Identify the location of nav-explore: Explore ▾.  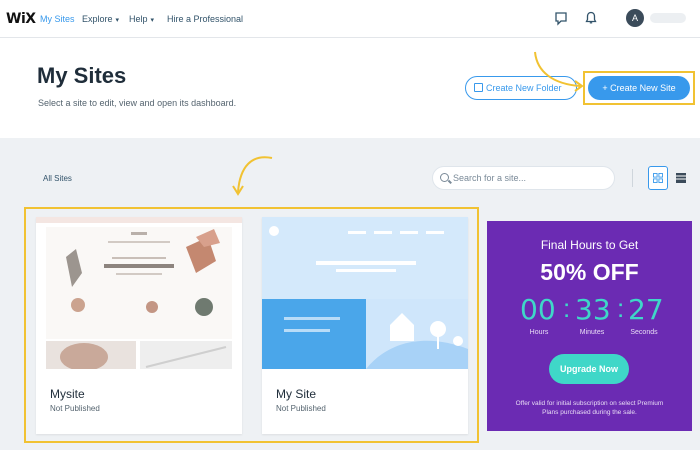
(100, 19).